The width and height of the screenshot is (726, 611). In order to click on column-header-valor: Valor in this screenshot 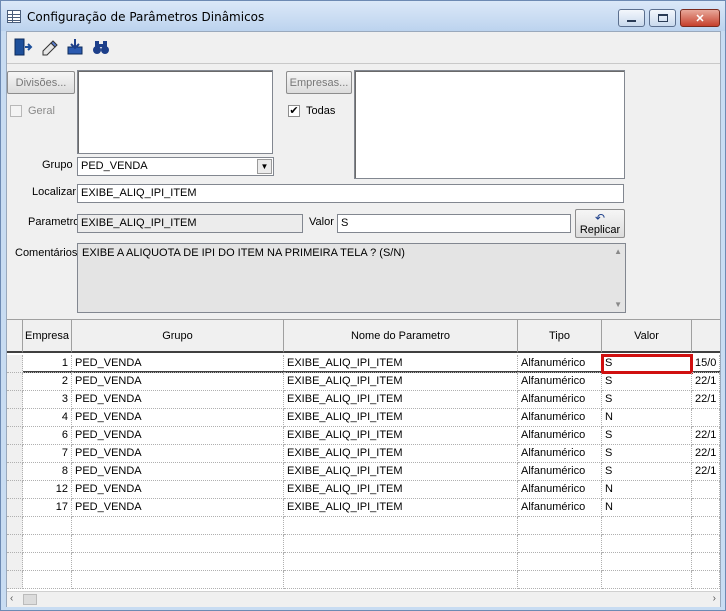, I will do `click(647, 336)`.